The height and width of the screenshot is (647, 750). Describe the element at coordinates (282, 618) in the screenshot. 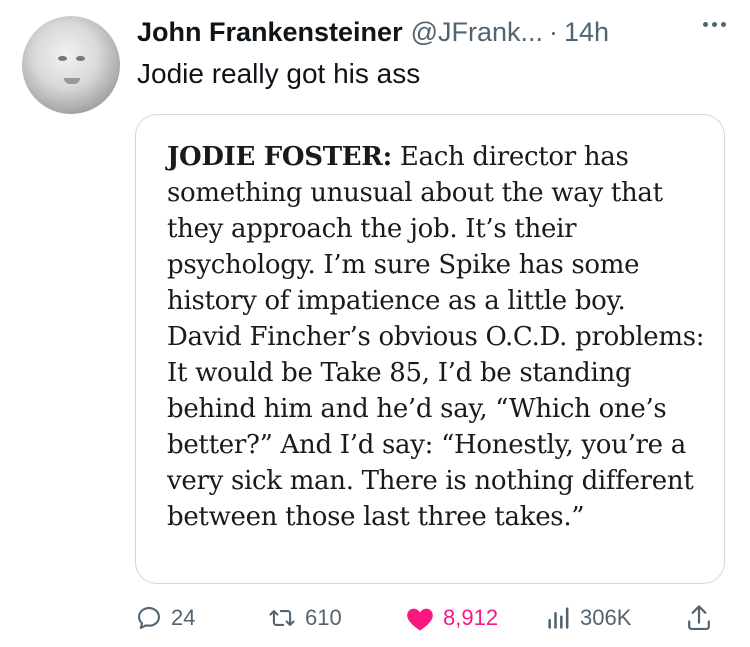

I see `retweet-icon` at that location.